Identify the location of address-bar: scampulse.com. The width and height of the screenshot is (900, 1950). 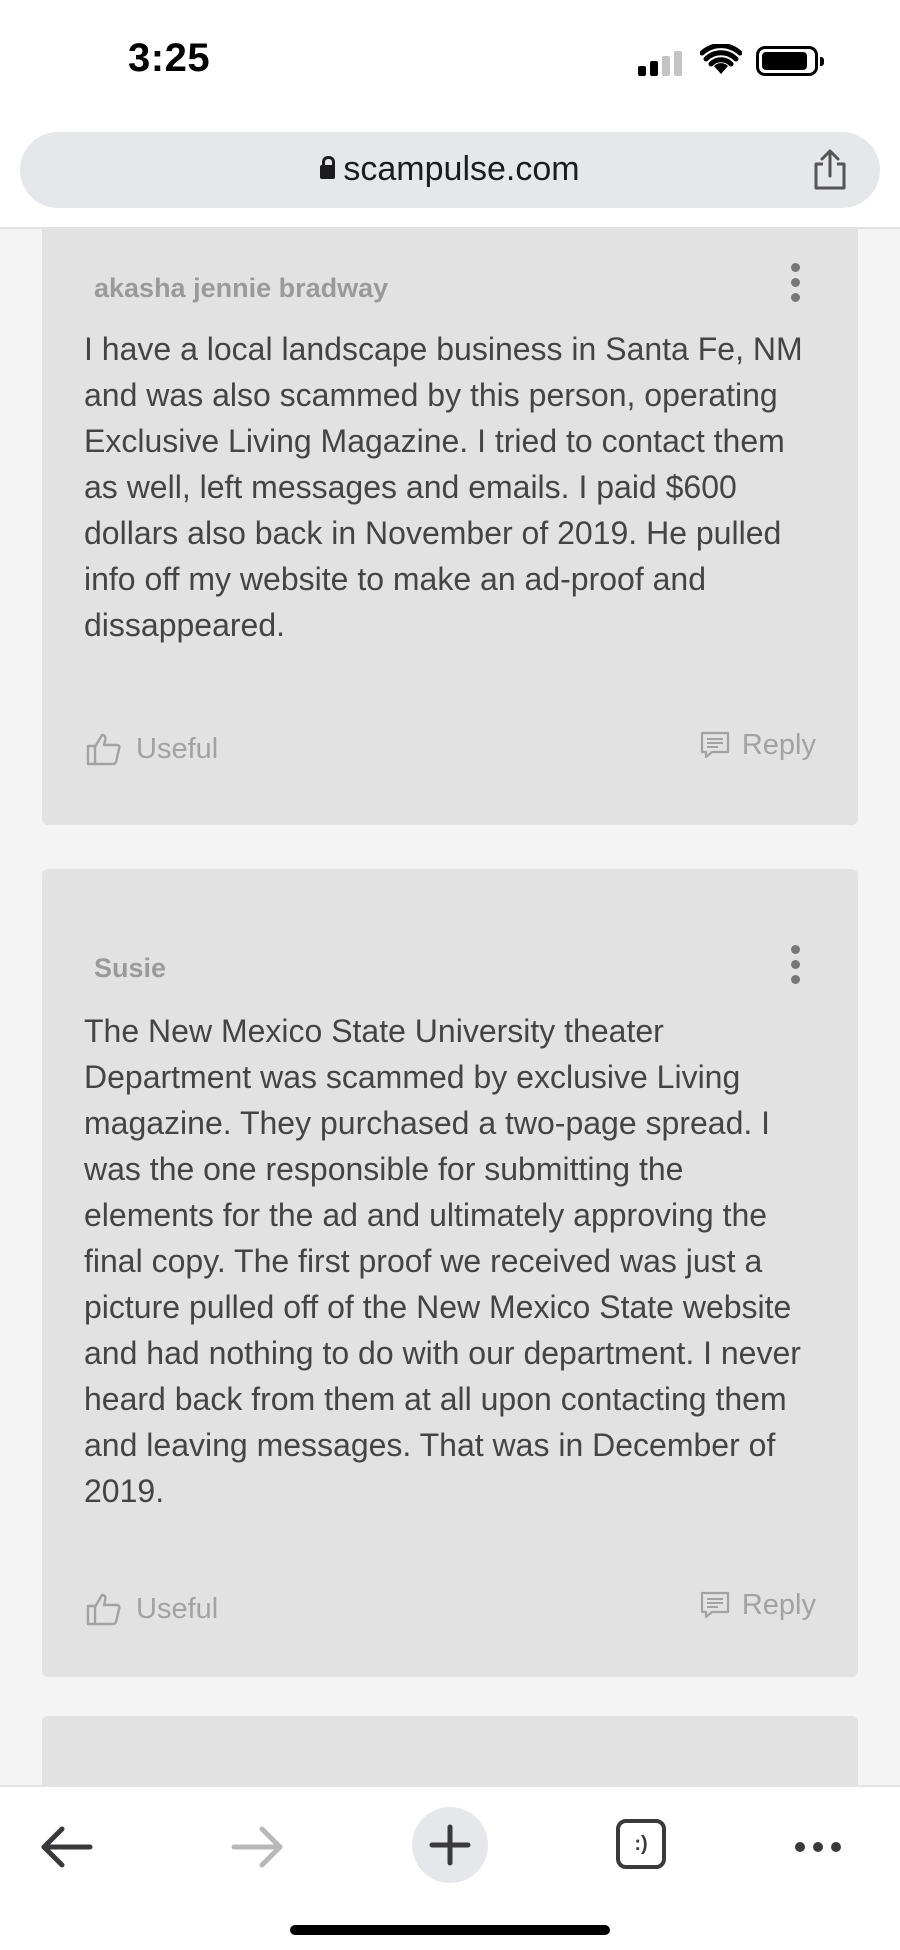
(450, 170).